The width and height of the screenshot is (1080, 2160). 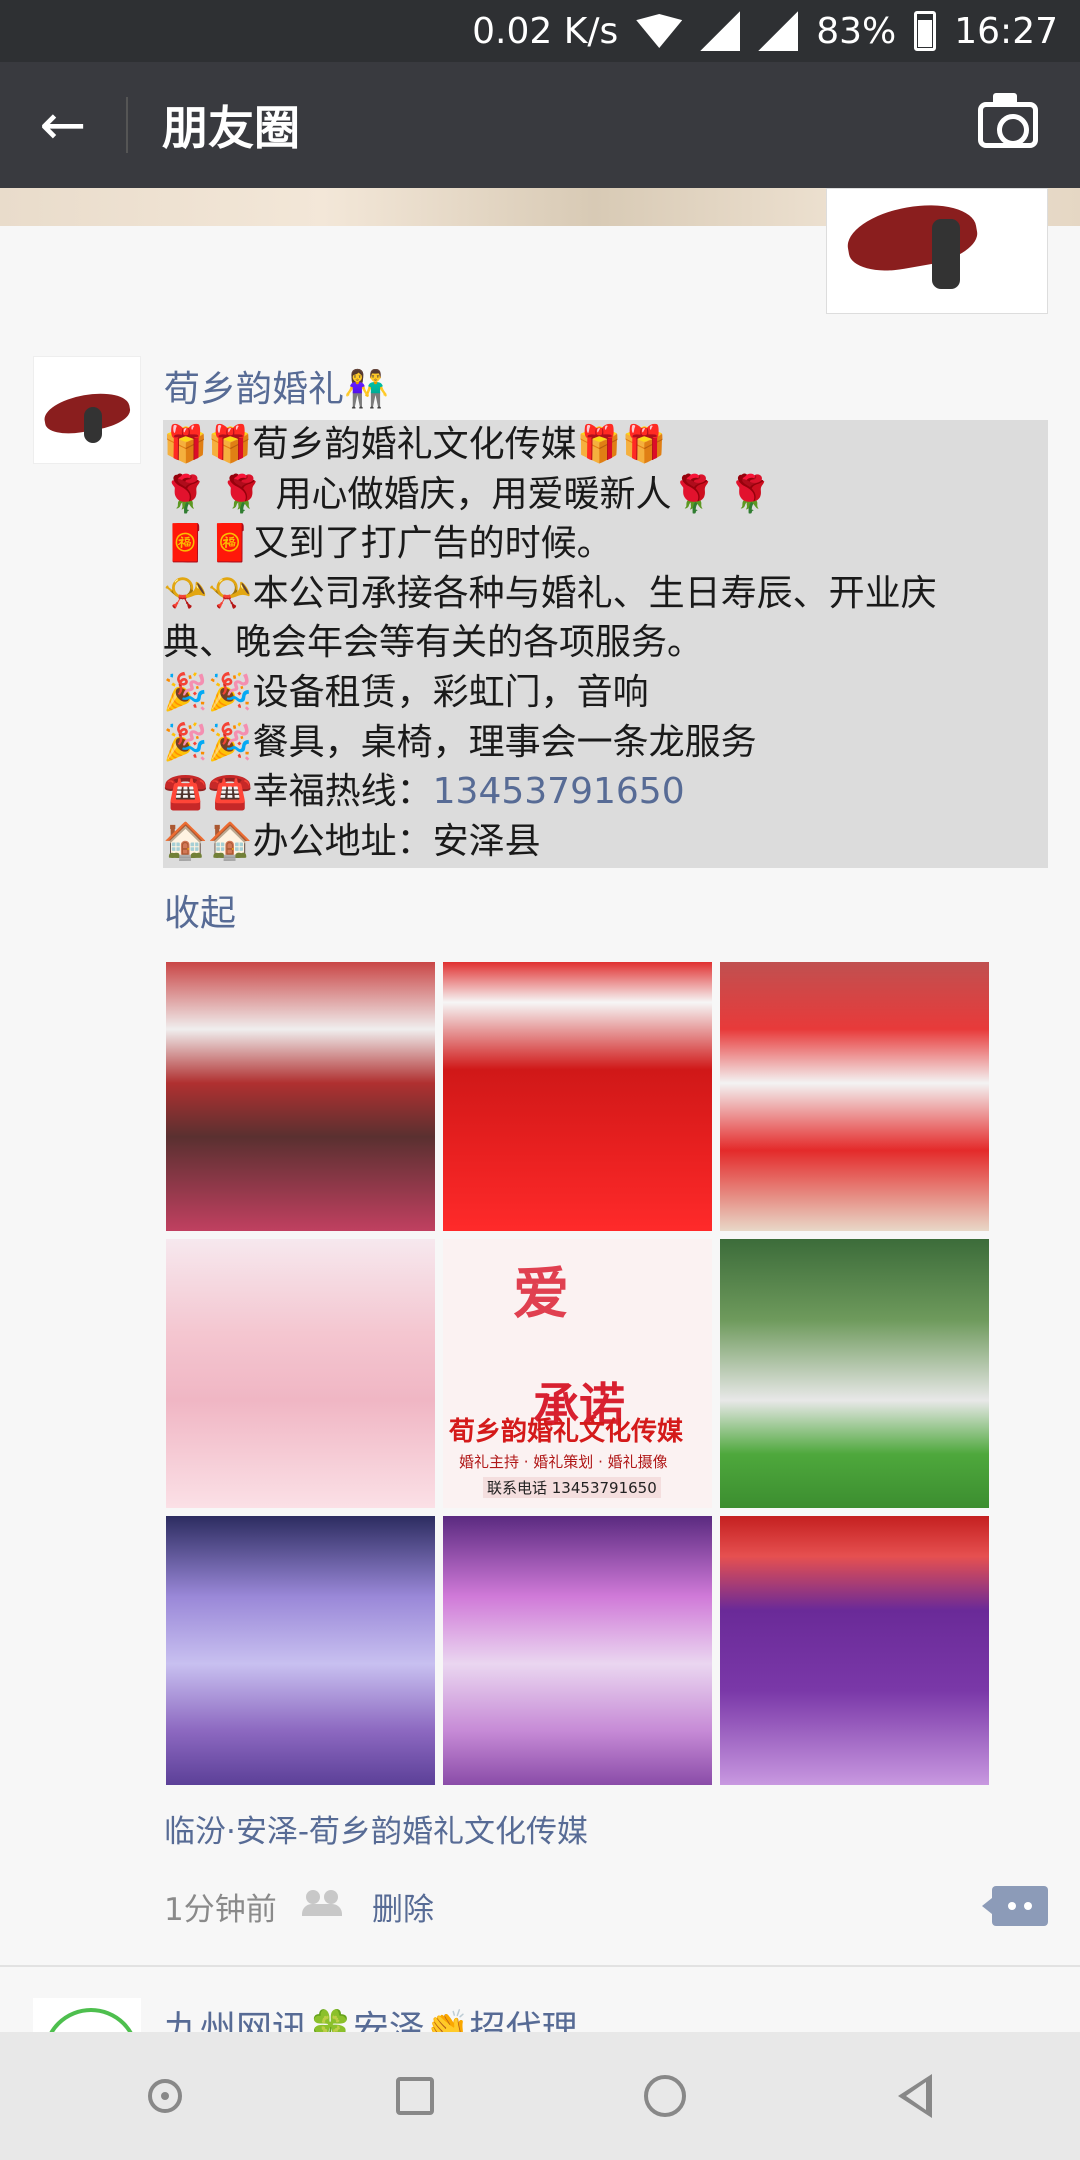 I want to click on post-line: 🌹 🌹 用心做婚庆，用爱暖新人🌹 🌹, so click(x=468, y=494).